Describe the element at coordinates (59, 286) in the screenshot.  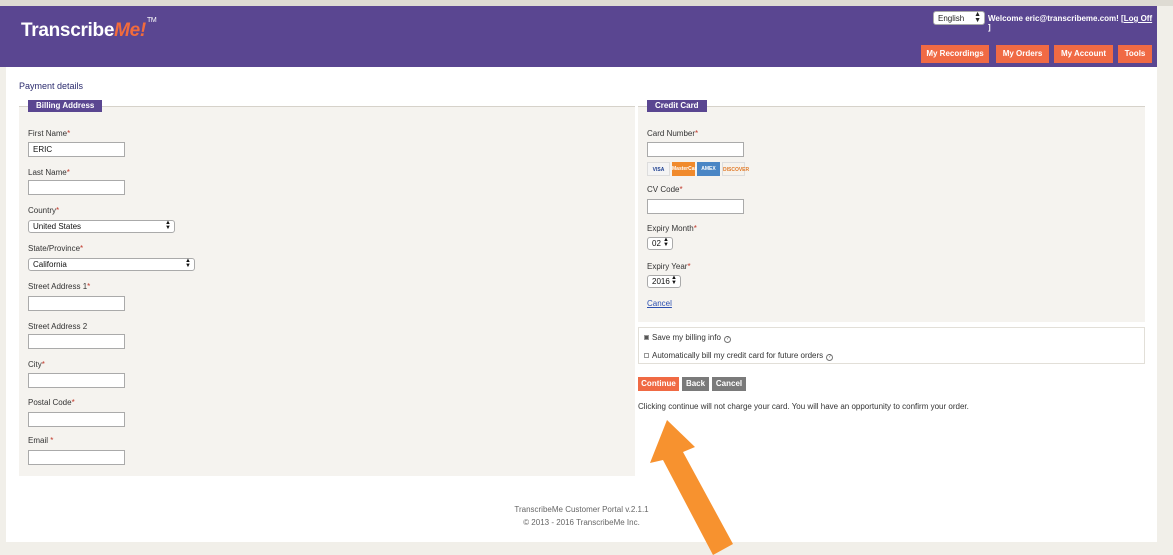
I see `street1-label: Street Address 1*` at that location.